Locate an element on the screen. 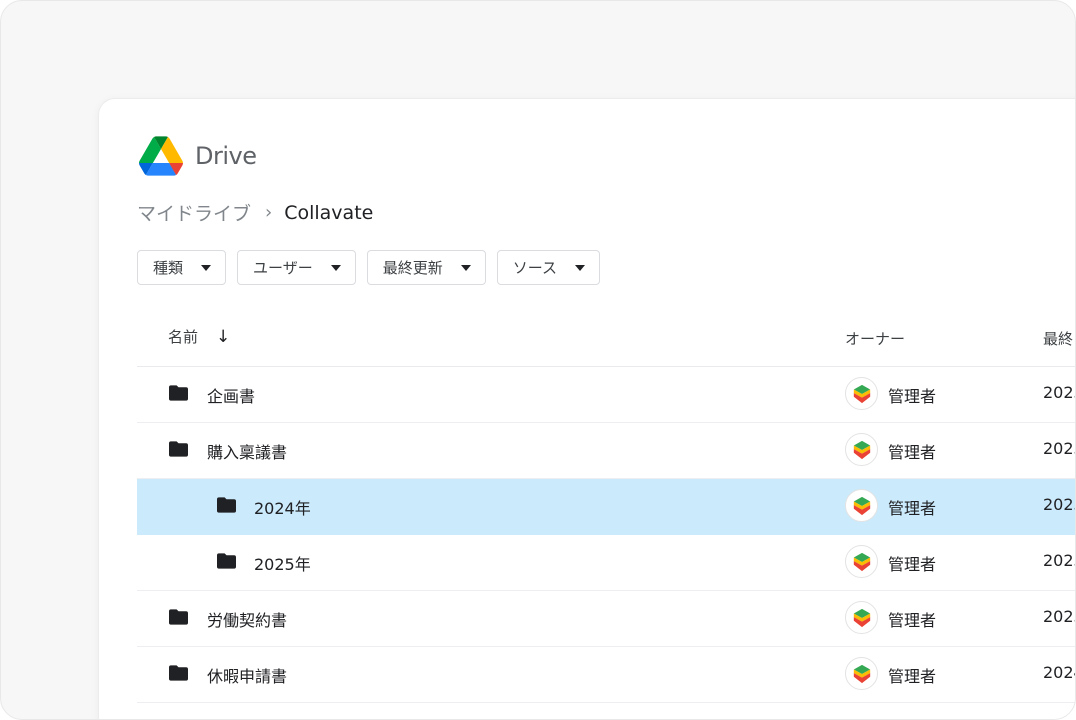 The width and height of the screenshot is (1076, 720). file-row: 労働契約書 管理者 2025 is located at coordinates (606, 619).